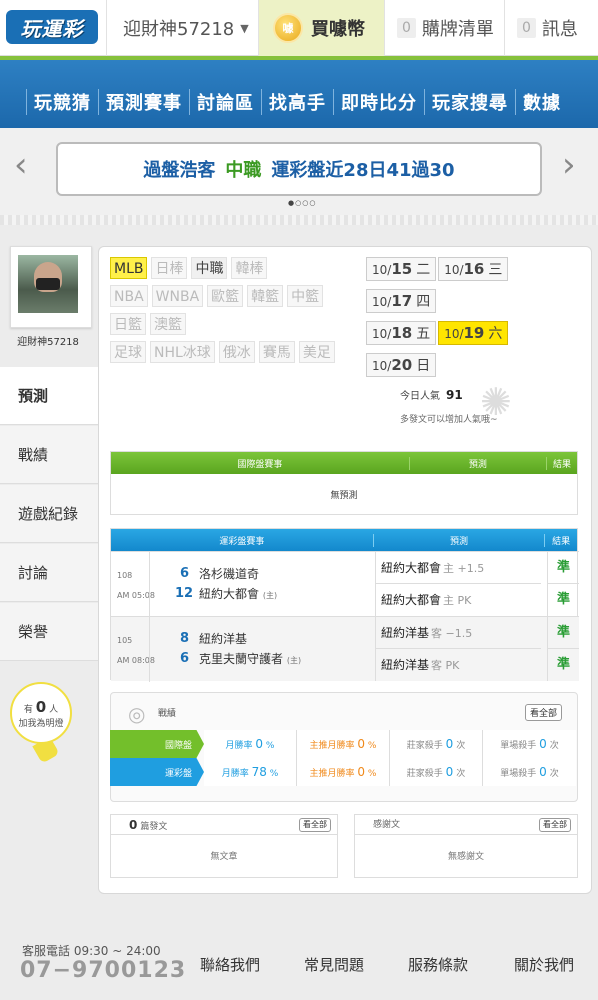  Describe the element at coordinates (209, 268) in the screenshot. I see `league-tag: 中職` at that location.